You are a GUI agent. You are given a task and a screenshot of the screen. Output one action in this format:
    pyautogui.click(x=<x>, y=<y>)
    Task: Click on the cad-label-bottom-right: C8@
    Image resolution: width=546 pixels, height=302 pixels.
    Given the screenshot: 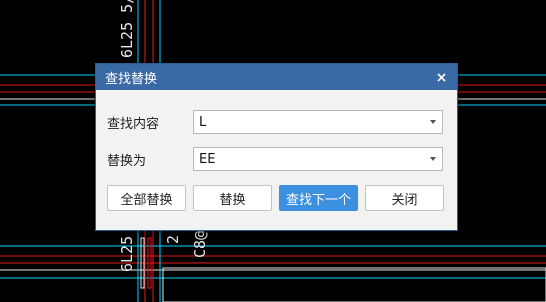 What is the action you would take?
    pyautogui.click(x=200, y=244)
    